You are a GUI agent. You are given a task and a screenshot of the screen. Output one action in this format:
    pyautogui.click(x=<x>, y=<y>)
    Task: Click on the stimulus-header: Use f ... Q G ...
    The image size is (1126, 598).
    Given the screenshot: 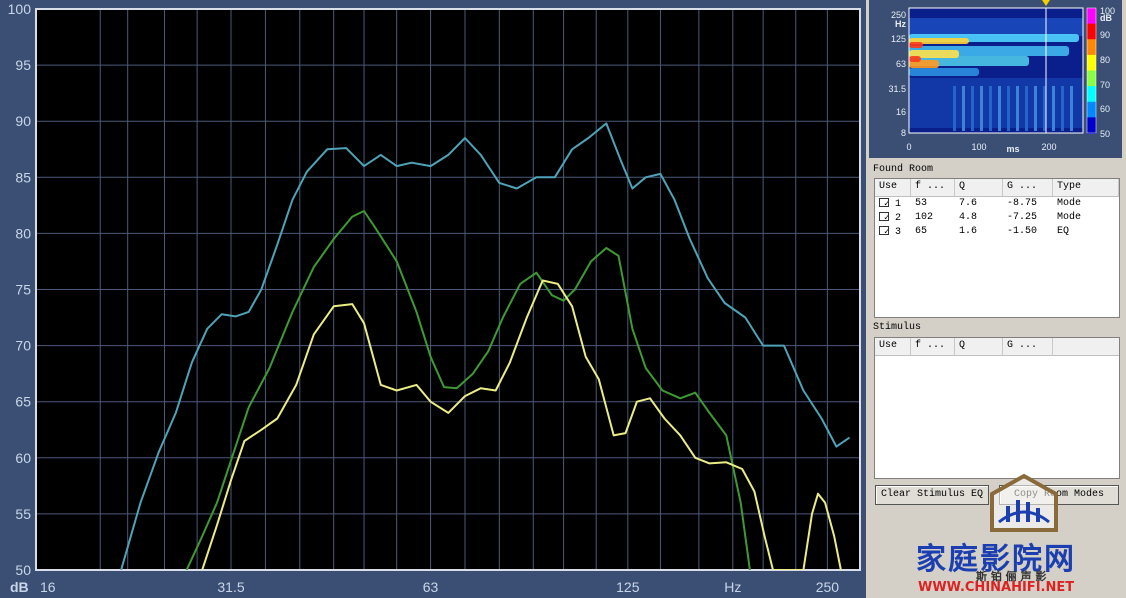 What is the action you would take?
    pyautogui.click(x=997, y=347)
    